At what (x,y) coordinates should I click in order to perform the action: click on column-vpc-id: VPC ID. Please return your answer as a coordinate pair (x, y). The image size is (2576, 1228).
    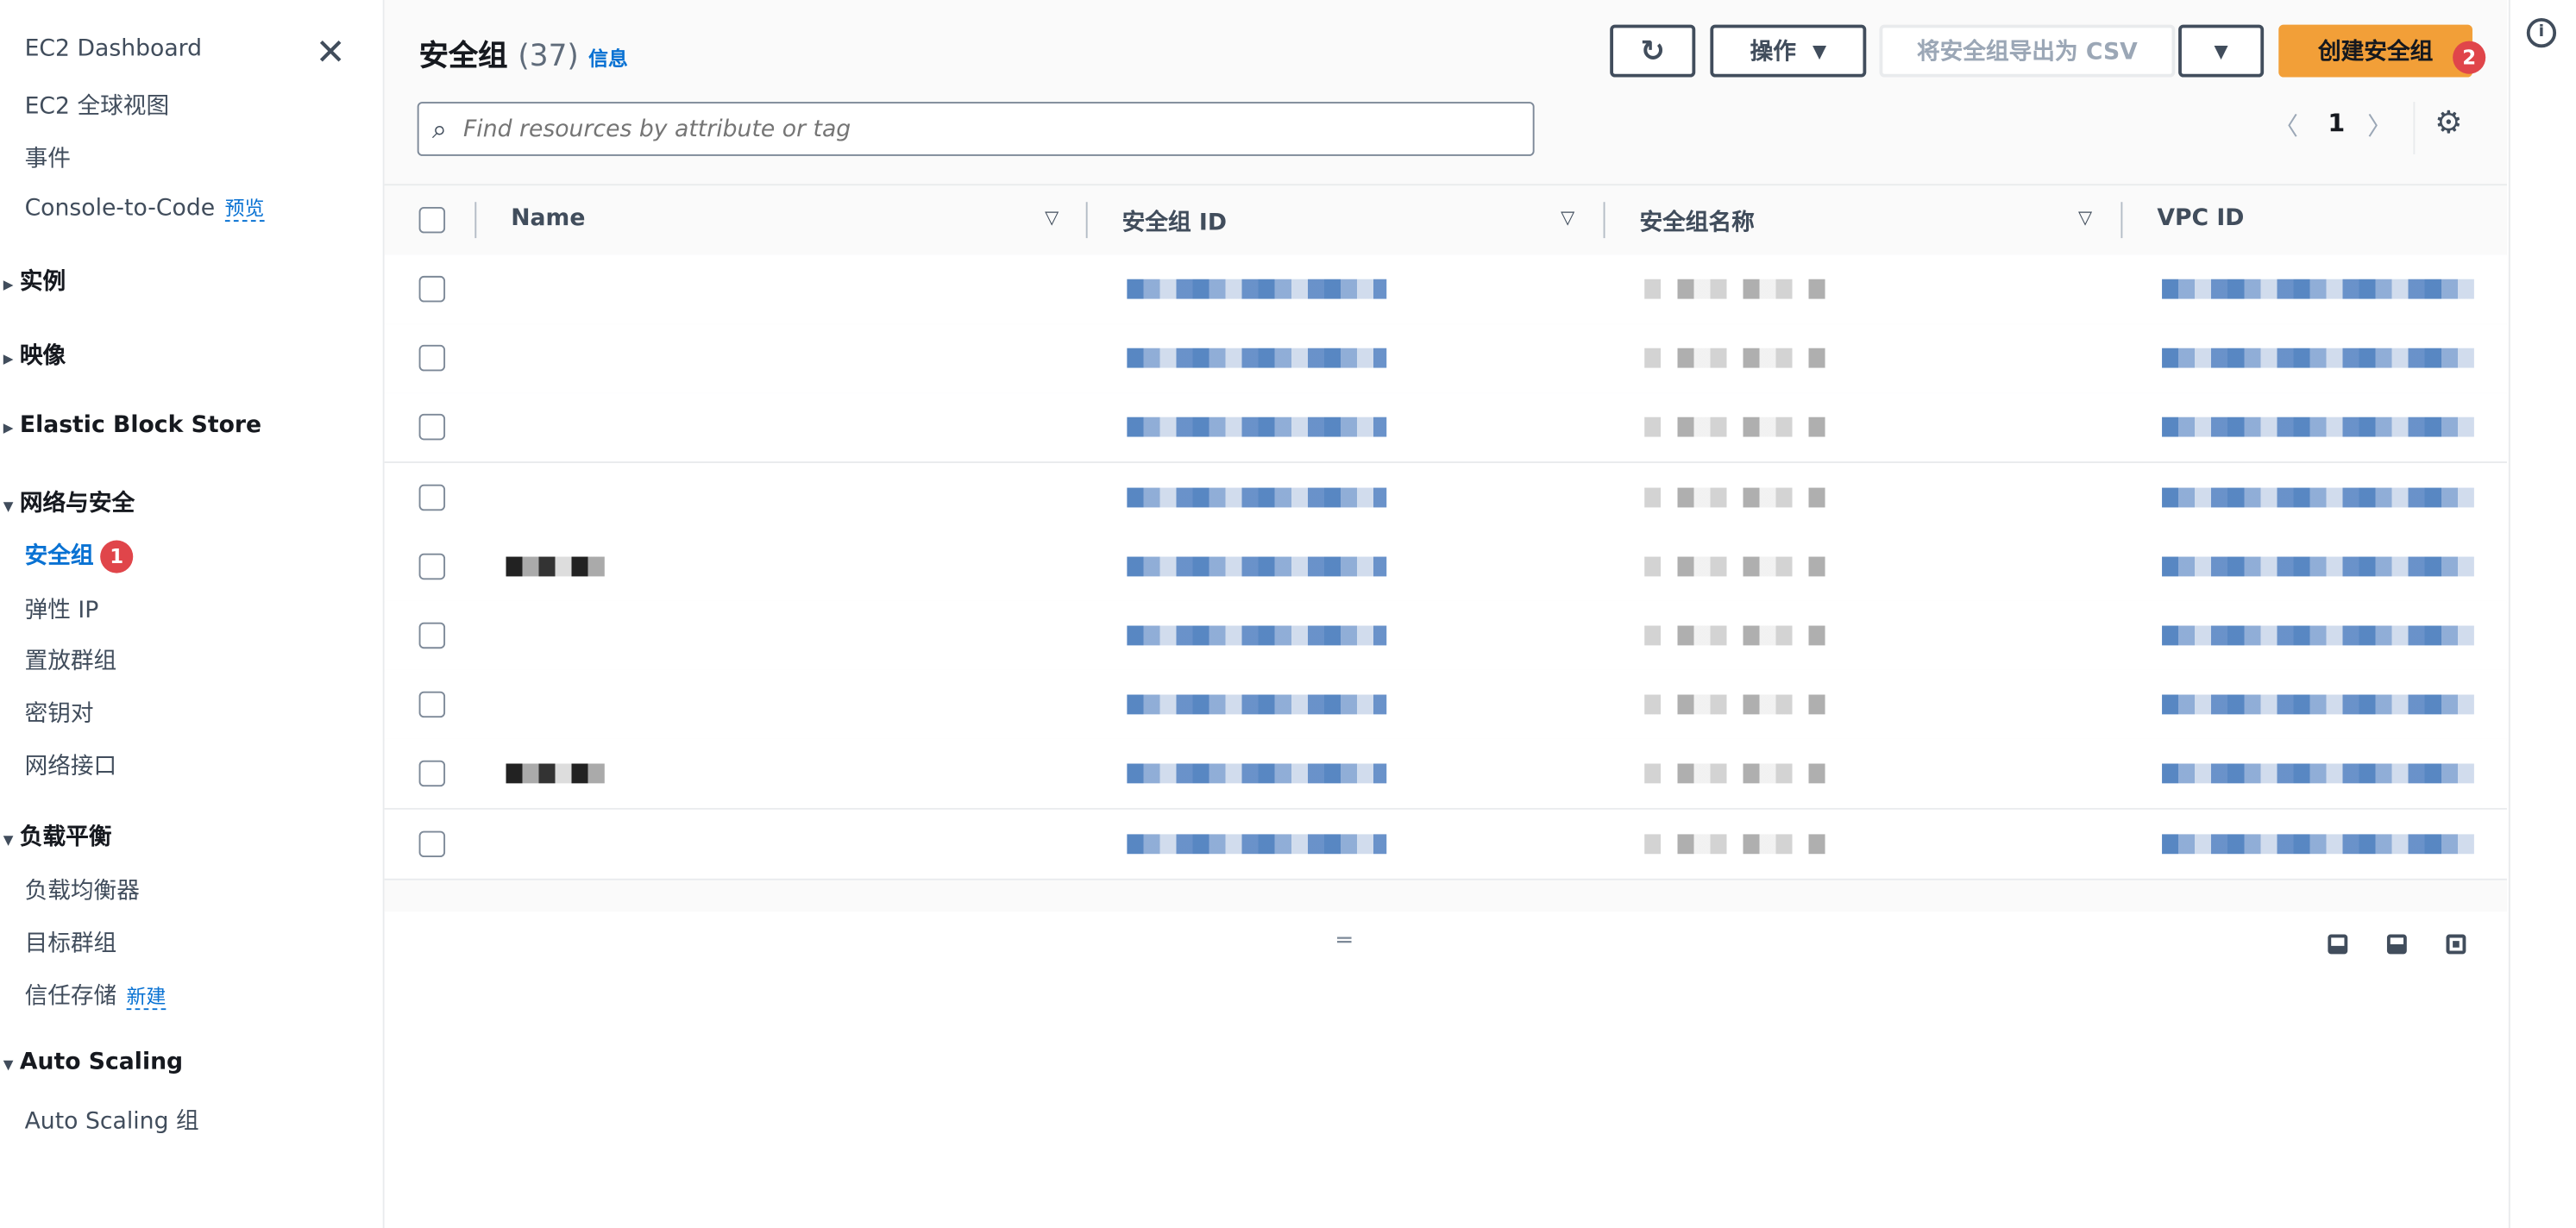
    Looking at the image, I should click on (2200, 218).